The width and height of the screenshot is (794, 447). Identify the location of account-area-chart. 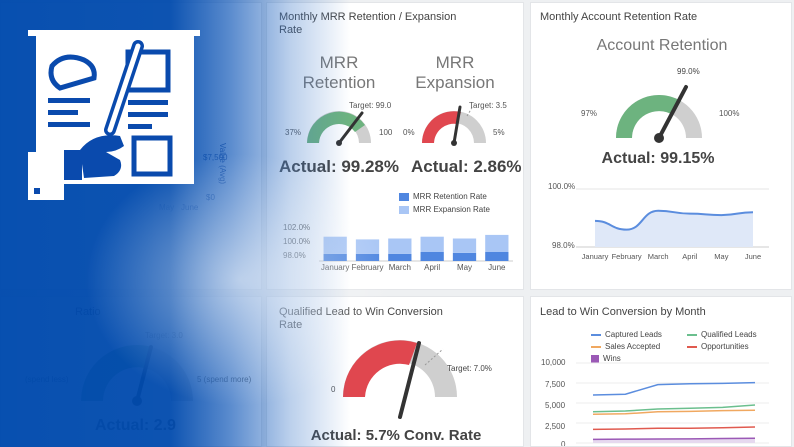
(672, 218).